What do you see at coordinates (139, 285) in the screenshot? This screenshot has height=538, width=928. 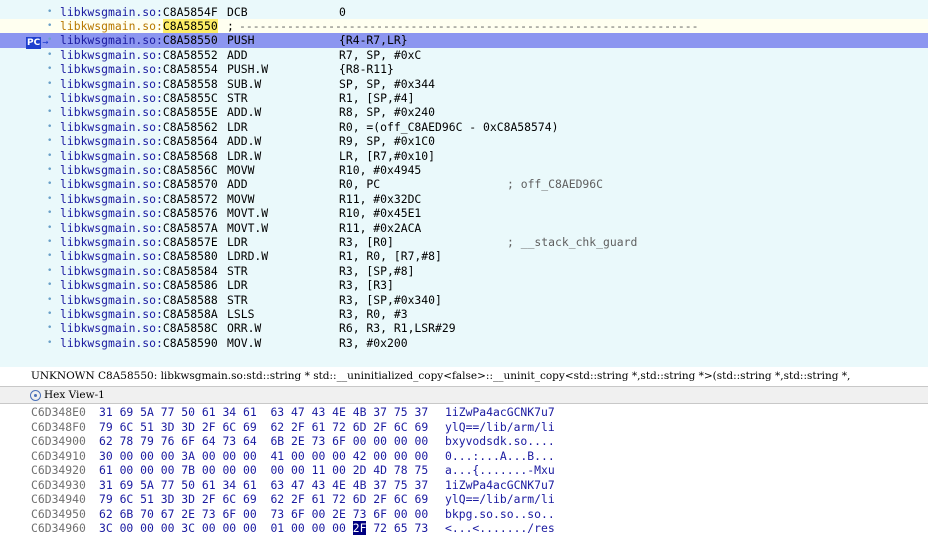 I see `line-address: libkwsgmain.so:C8A58586` at bounding box center [139, 285].